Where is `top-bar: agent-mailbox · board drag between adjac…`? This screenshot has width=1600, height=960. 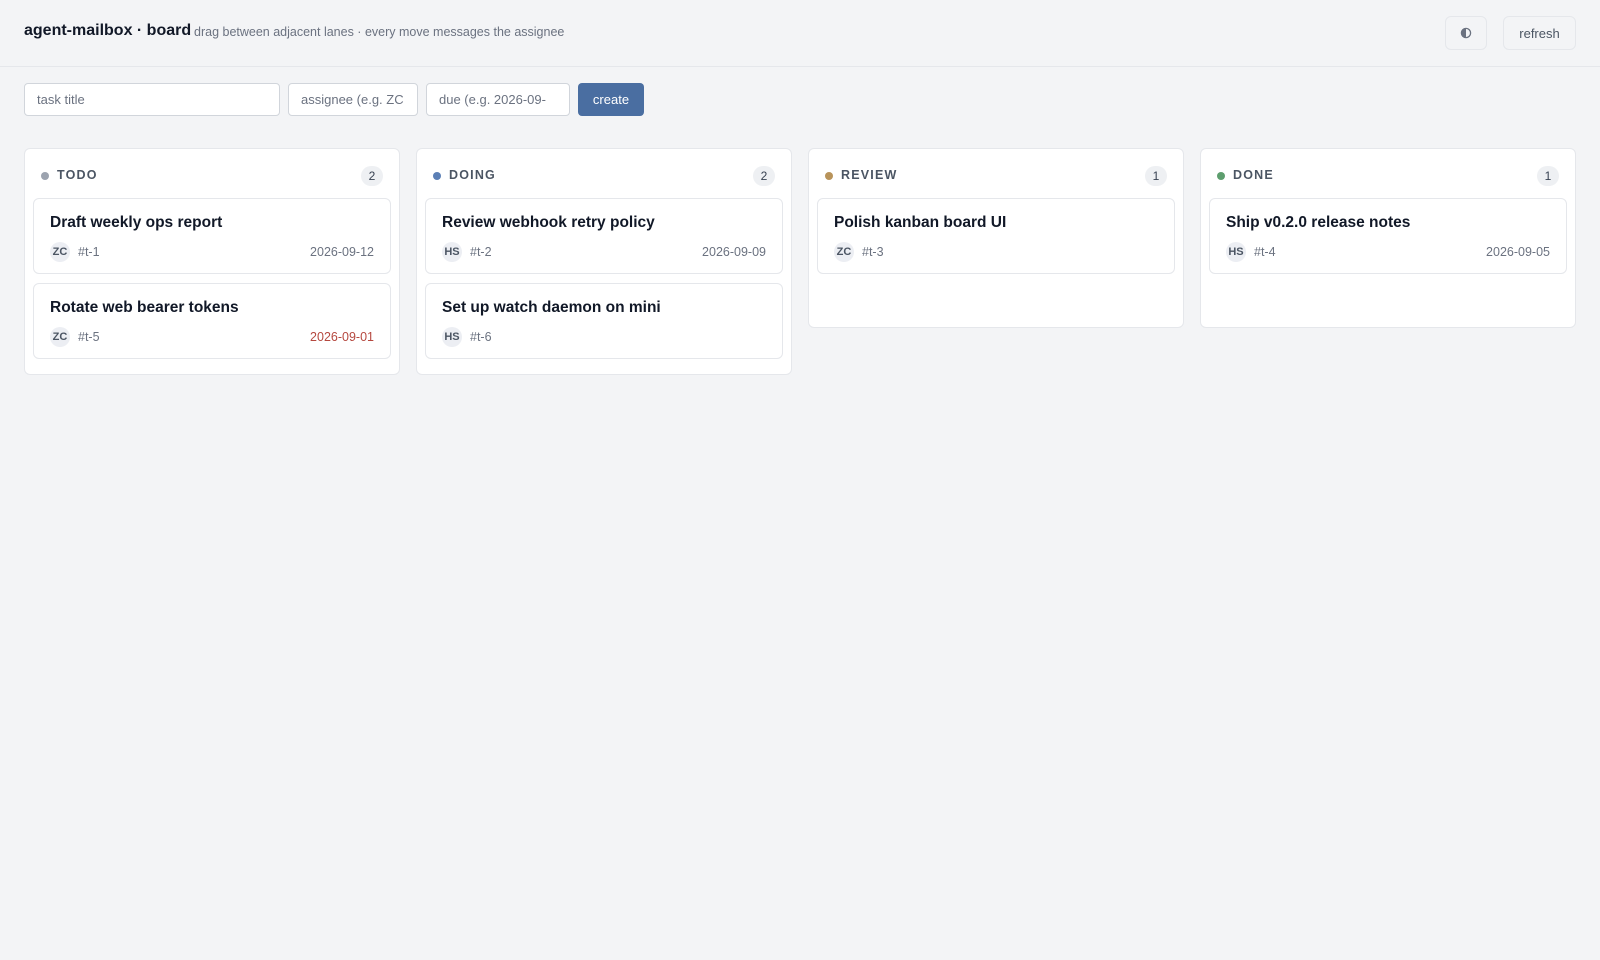
top-bar: agent-mailbox · board drag between adjac… is located at coordinates (800, 33).